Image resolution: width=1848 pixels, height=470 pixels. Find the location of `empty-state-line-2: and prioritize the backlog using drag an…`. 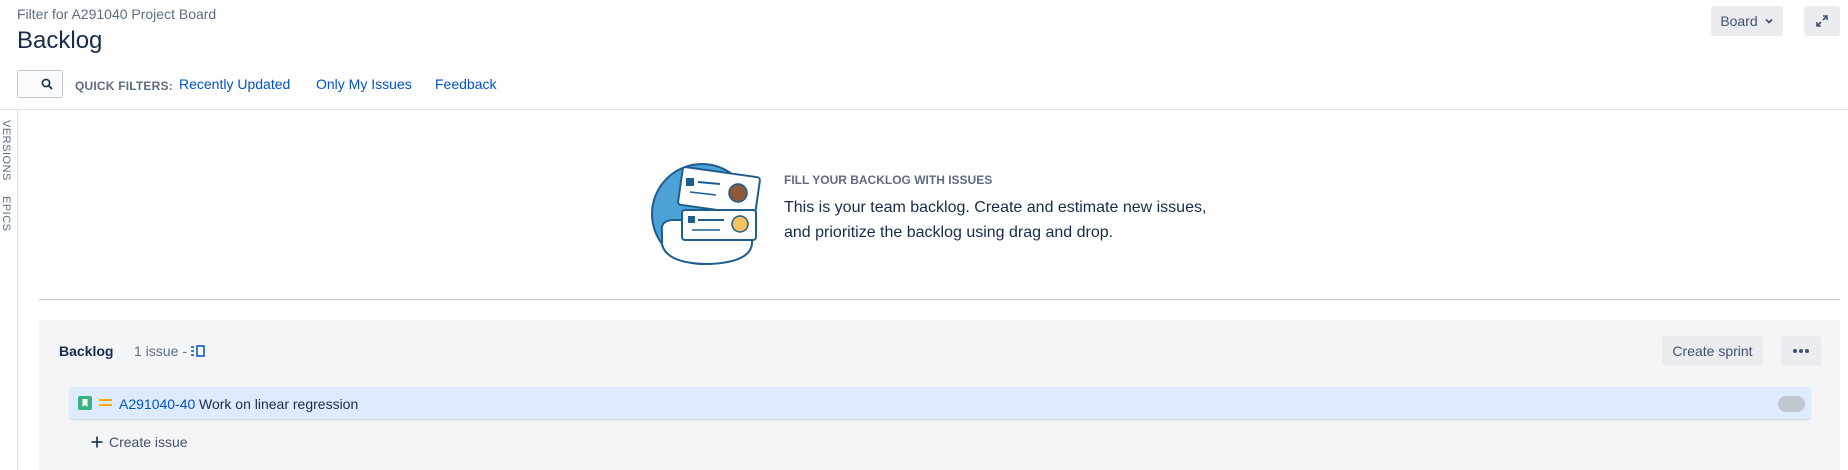

empty-state-line-2: and prioritize the backlog using drag an… is located at coordinates (949, 232).